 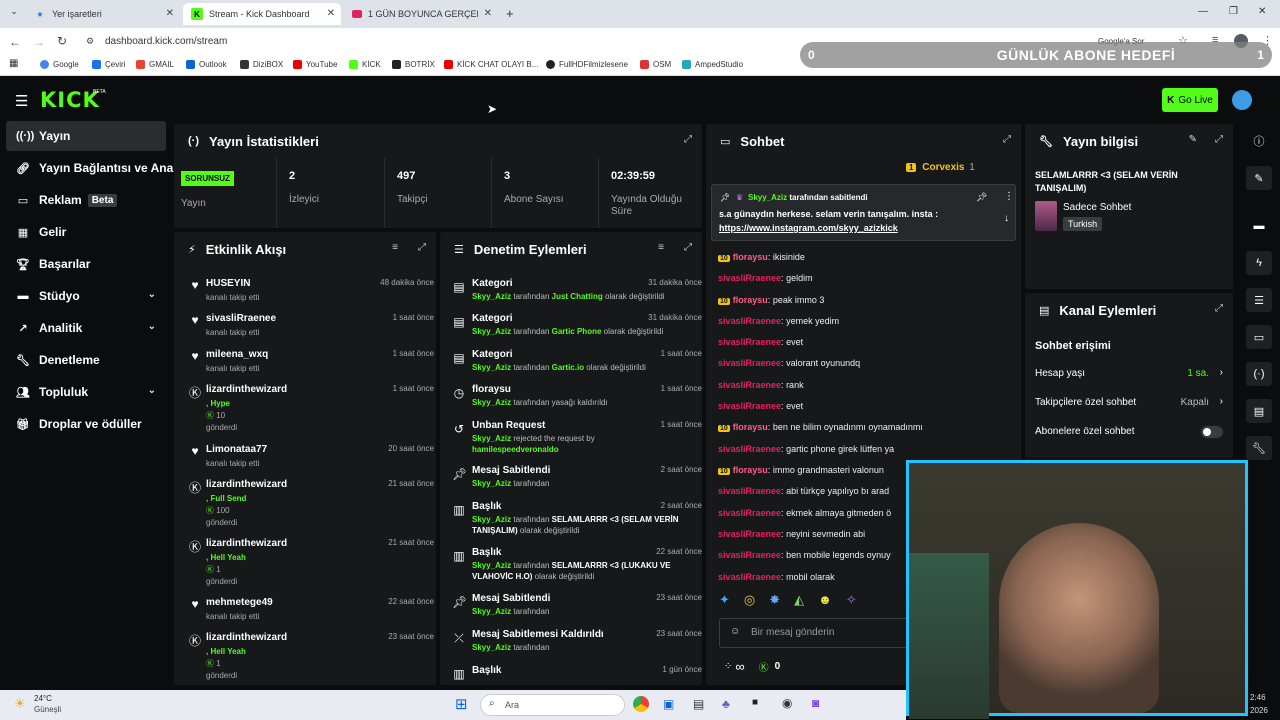 What do you see at coordinates (1259, 263) in the screenshot?
I see `lightning-icon: ϟ` at bounding box center [1259, 263].